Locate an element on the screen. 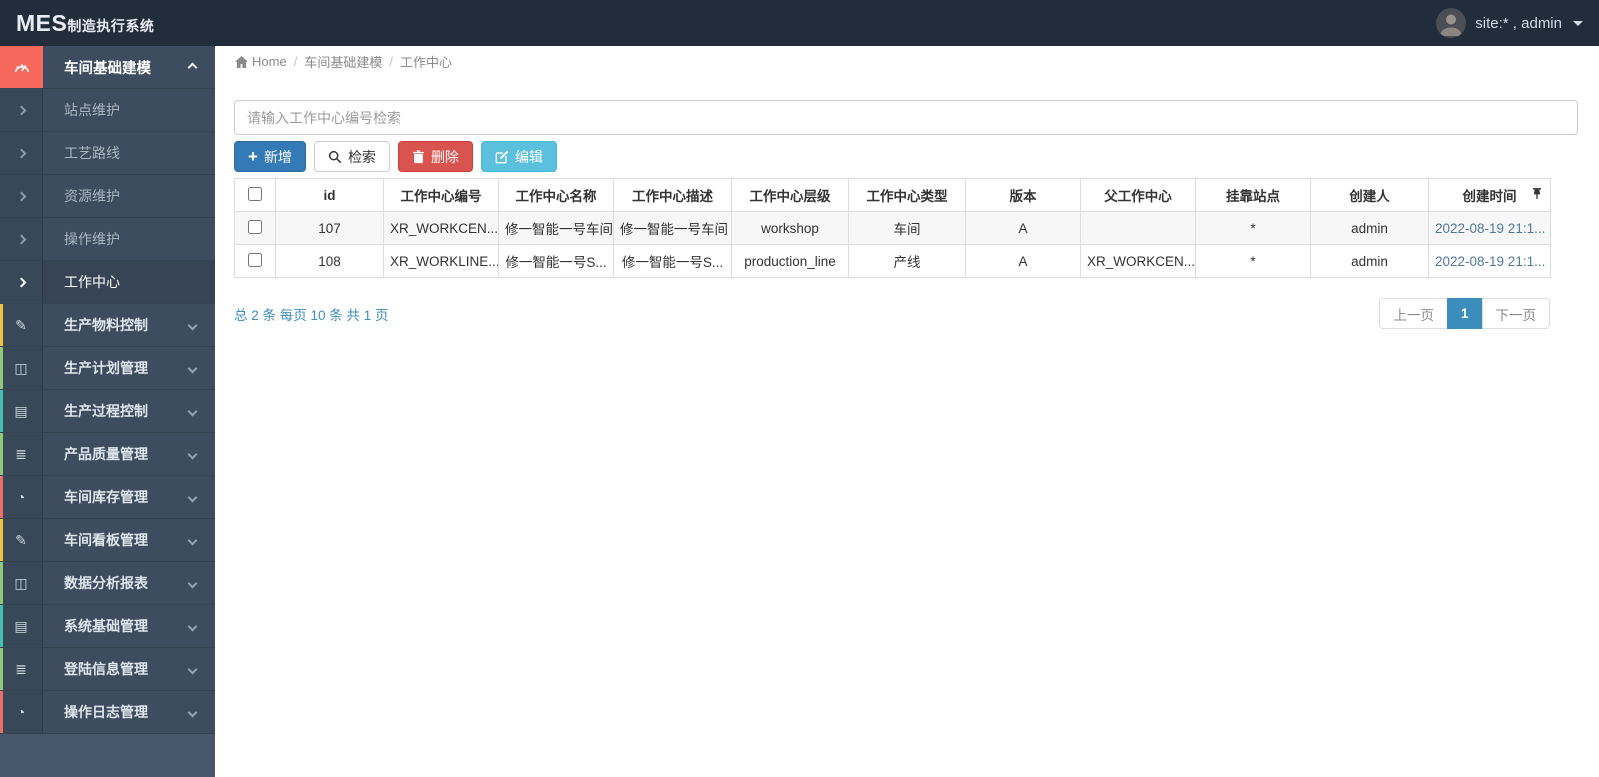 The image size is (1599, 777). sidebar-group-label: 产品质量管理 is located at coordinates (106, 454).